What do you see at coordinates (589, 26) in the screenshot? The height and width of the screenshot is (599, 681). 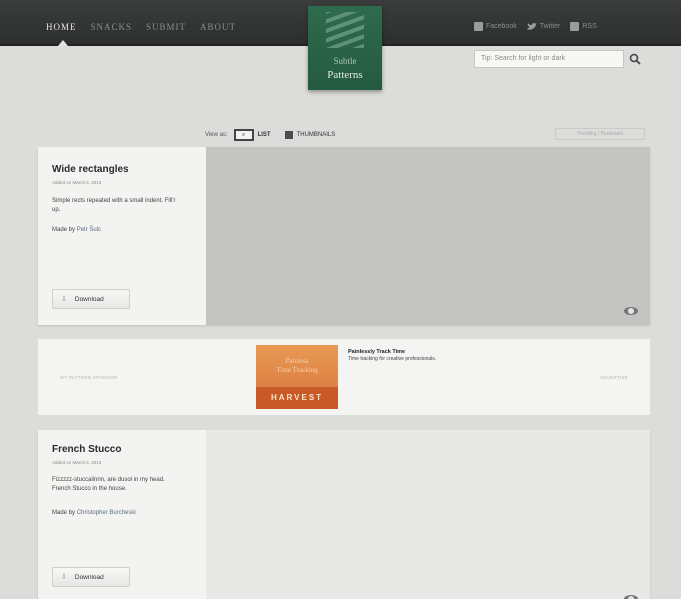 I see `rss-label: RSS` at bounding box center [589, 26].